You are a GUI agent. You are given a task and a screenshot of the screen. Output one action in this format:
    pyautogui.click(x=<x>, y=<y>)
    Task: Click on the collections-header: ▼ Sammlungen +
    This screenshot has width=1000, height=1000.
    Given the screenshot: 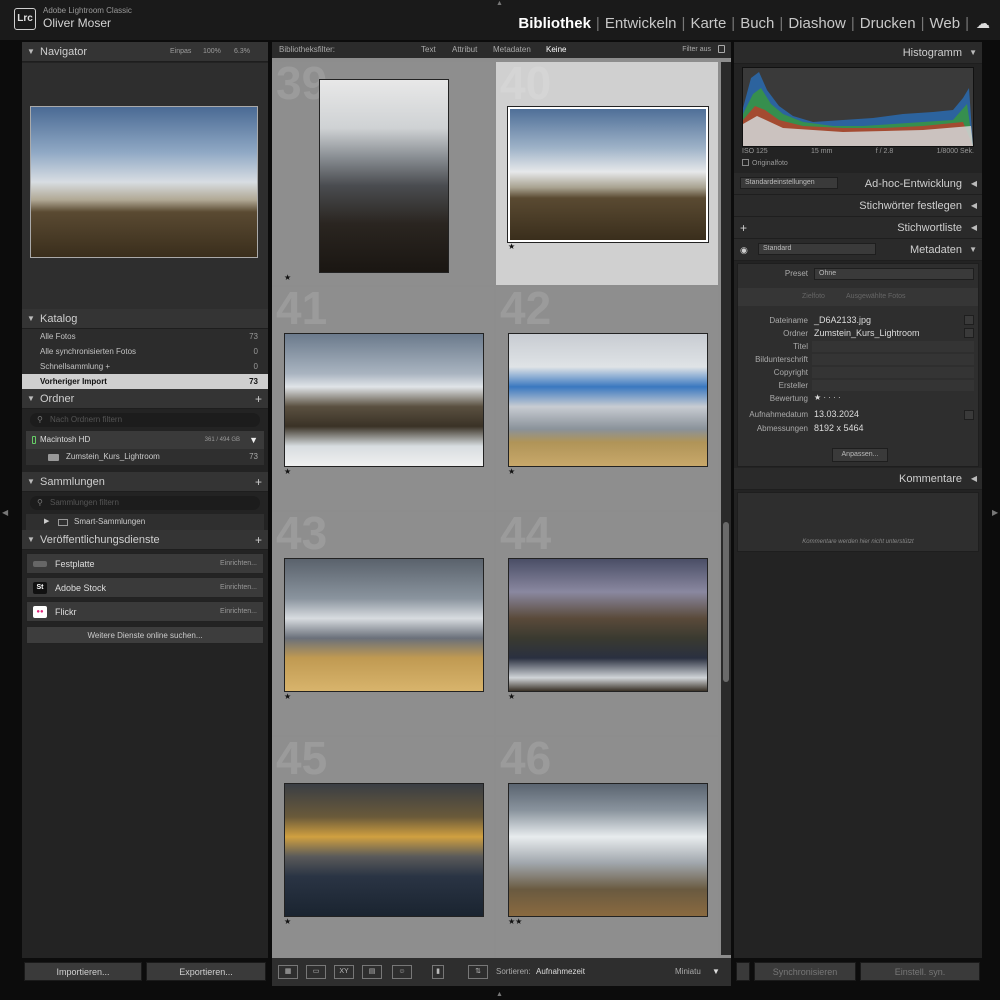 What is the action you would take?
    pyautogui.click(x=145, y=482)
    